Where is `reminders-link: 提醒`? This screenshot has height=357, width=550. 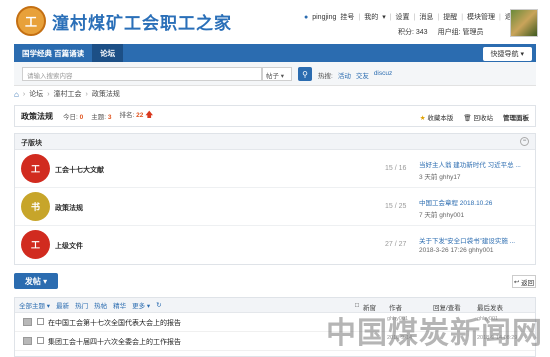 reminders-link: 提醒 is located at coordinates (450, 17).